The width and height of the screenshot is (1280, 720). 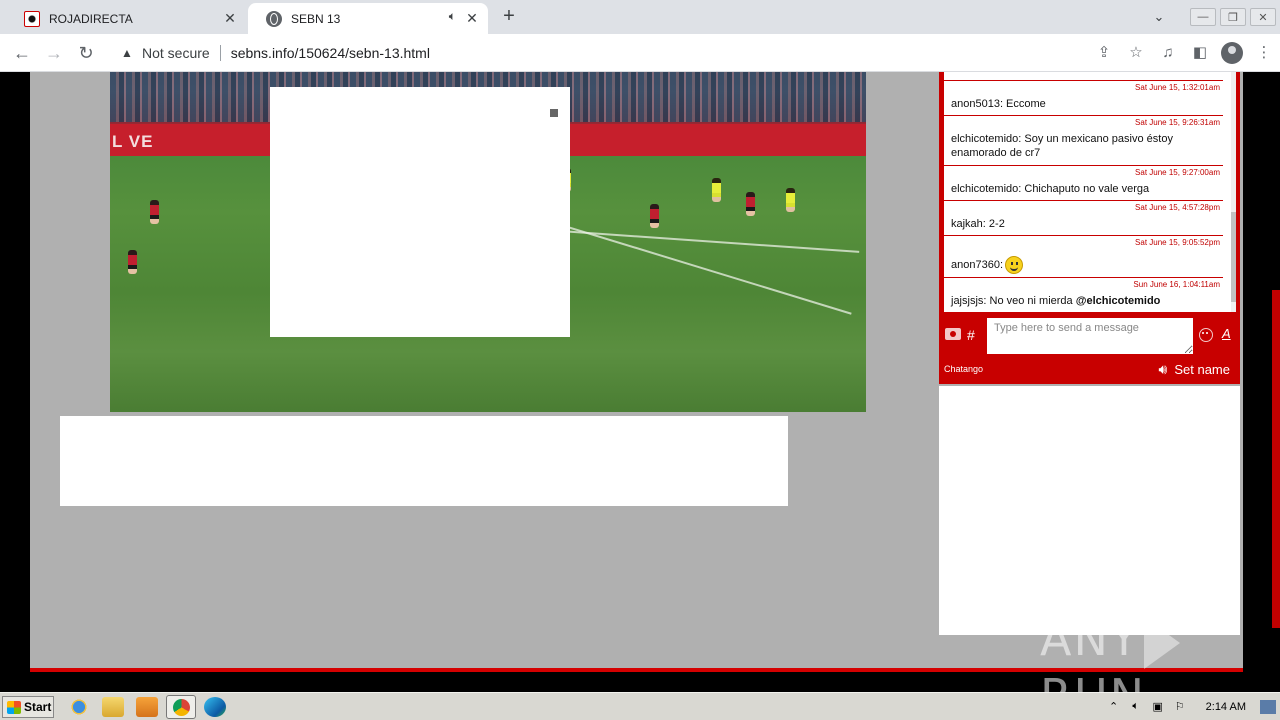 I want to click on chat-message: Sat June 15, 4:57:28pm kajkah: 2-2, so click(x=1083, y=217).